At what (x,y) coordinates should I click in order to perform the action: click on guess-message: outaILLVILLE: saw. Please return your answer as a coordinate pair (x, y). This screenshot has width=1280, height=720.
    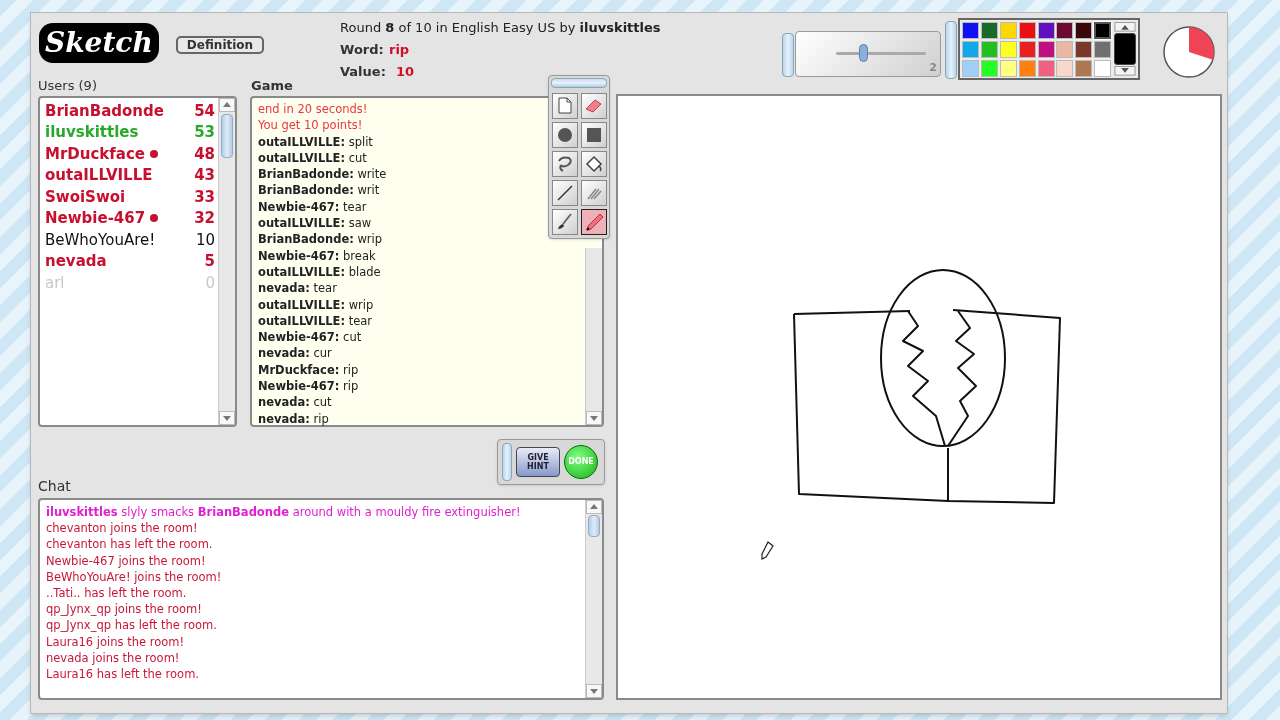
    Looking at the image, I should click on (315, 223).